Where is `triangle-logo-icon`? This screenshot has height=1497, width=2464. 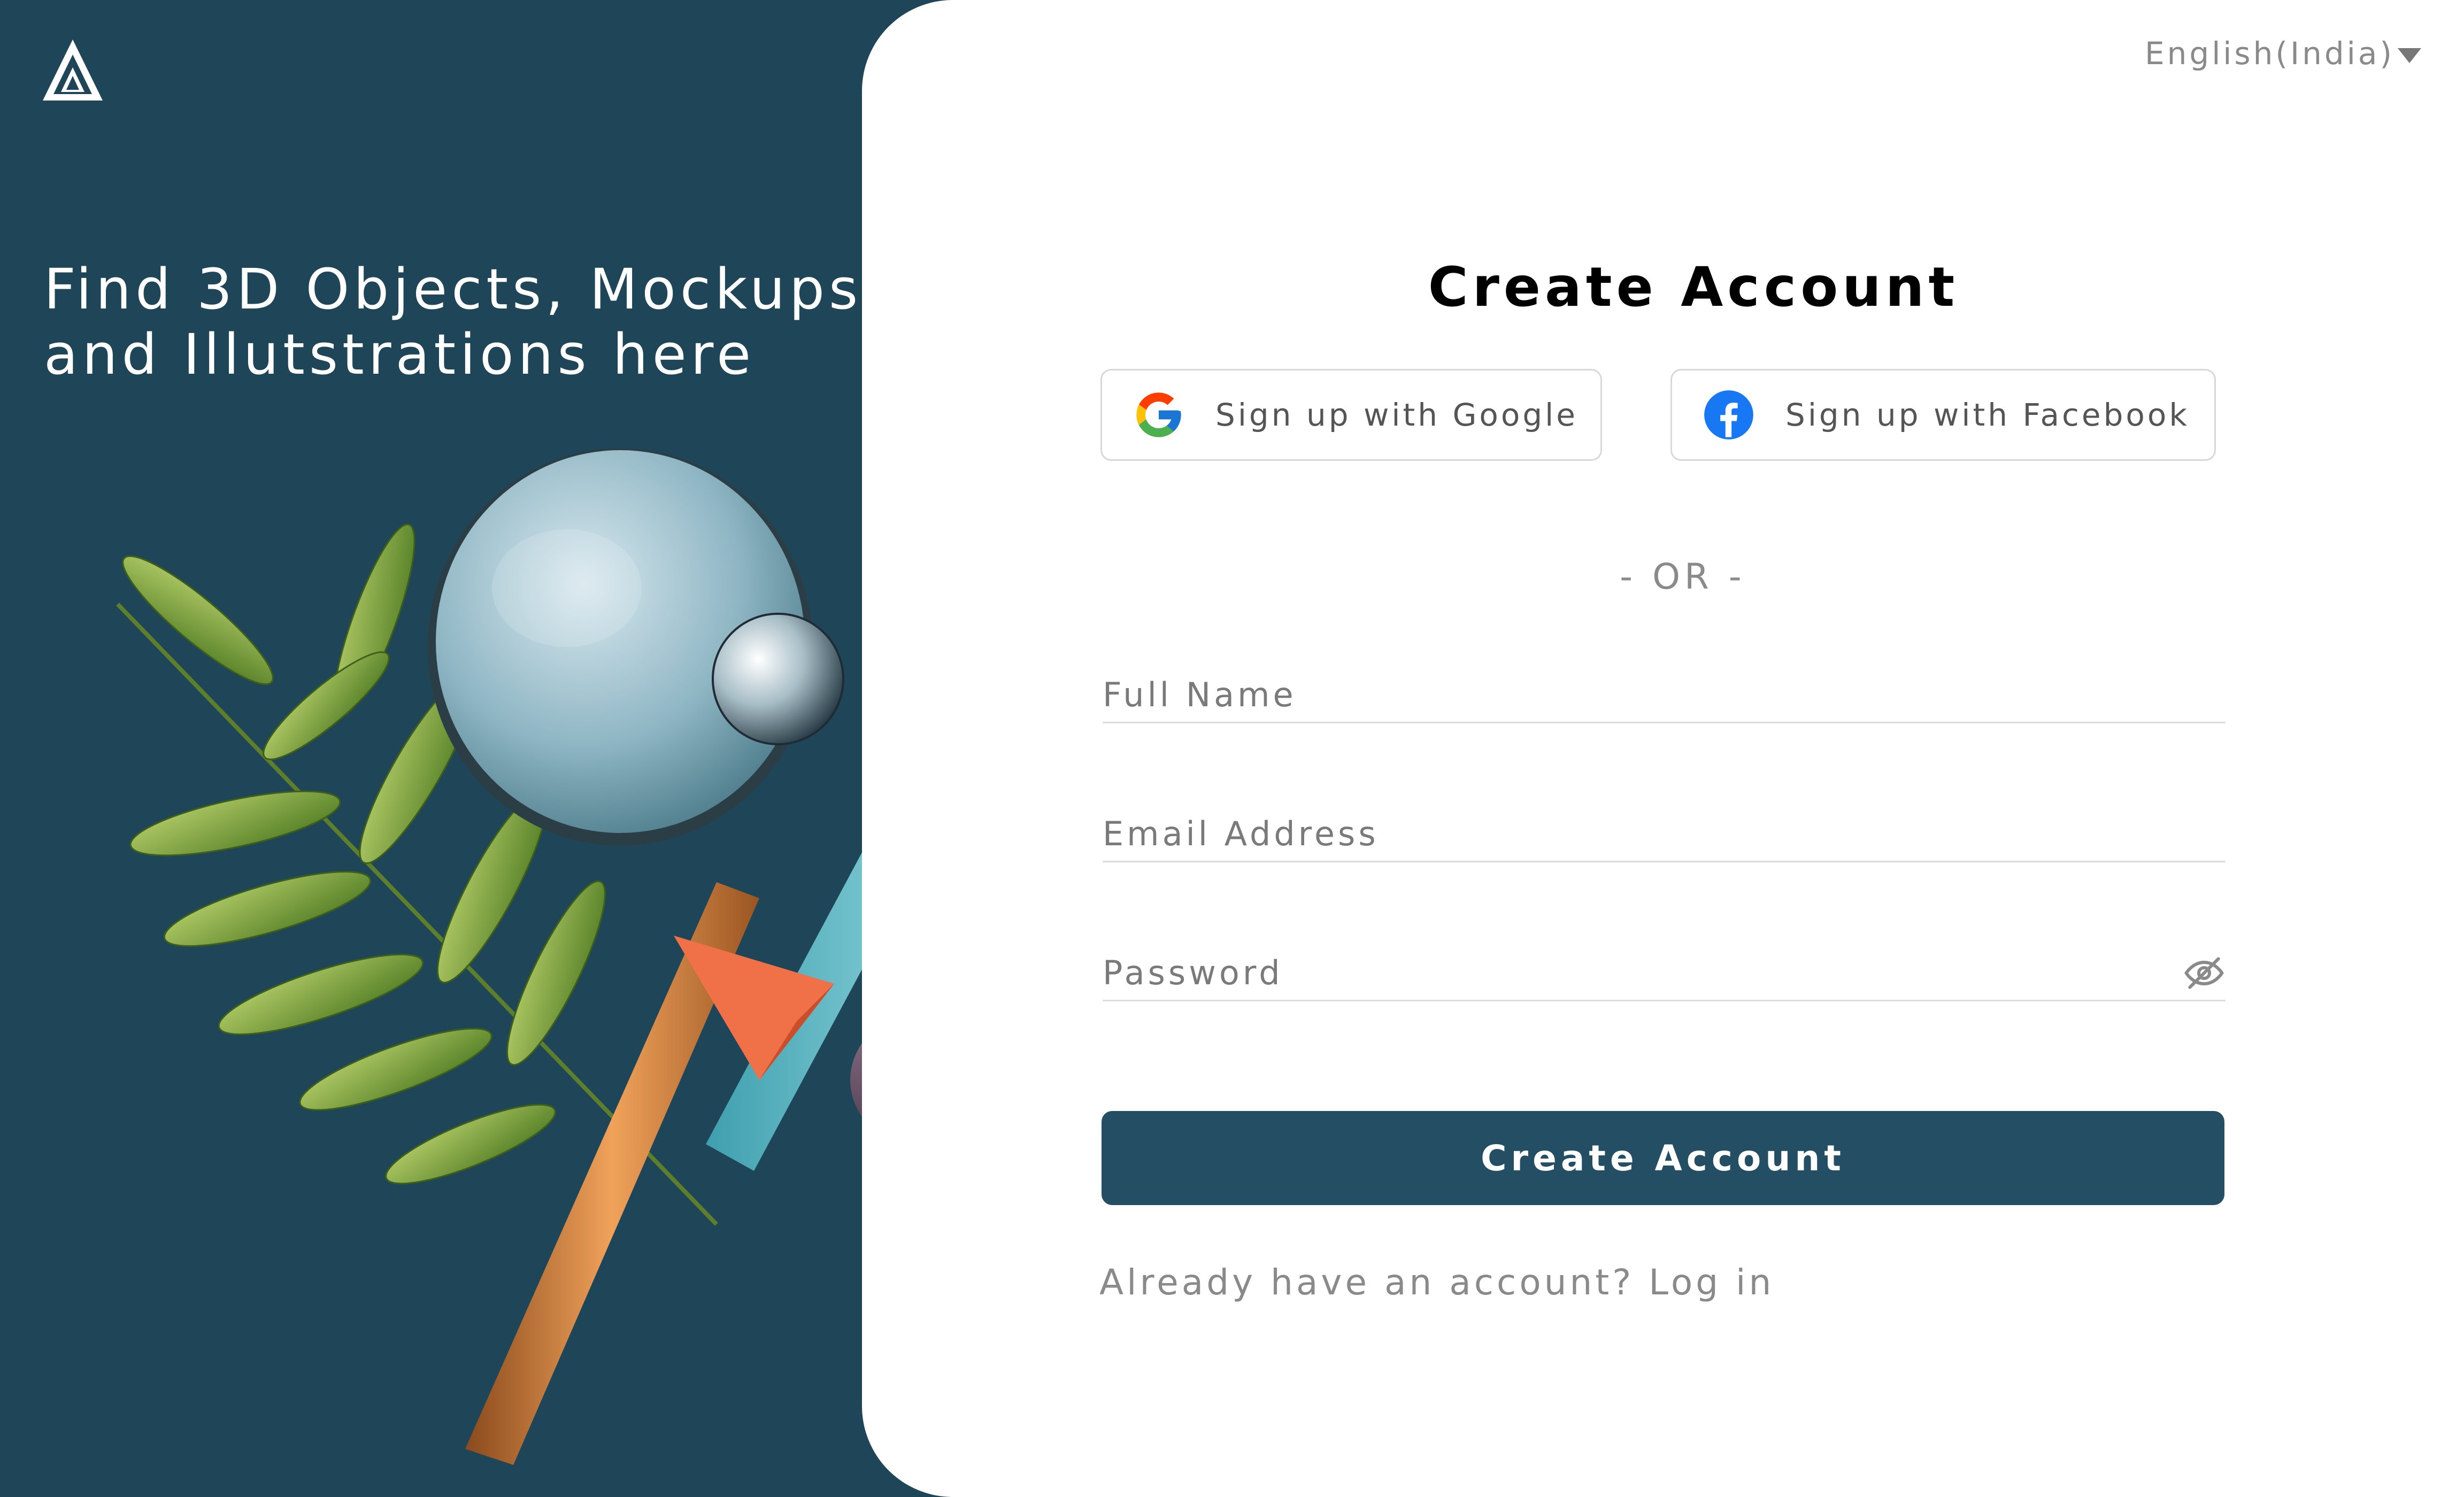
triangle-logo-icon is located at coordinates (72, 71).